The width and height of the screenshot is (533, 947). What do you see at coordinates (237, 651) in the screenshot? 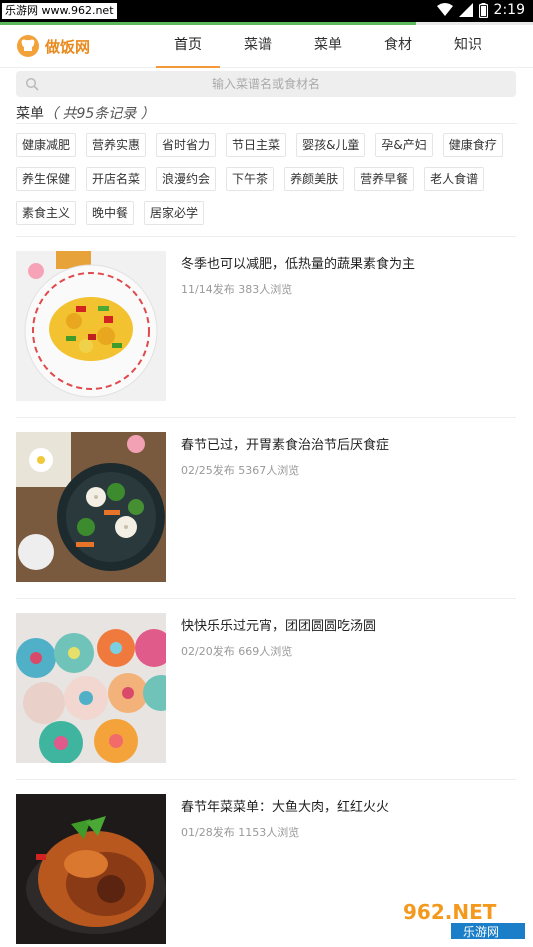
I see `menu-meta: 02/20发布 669人浏览` at bounding box center [237, 651].